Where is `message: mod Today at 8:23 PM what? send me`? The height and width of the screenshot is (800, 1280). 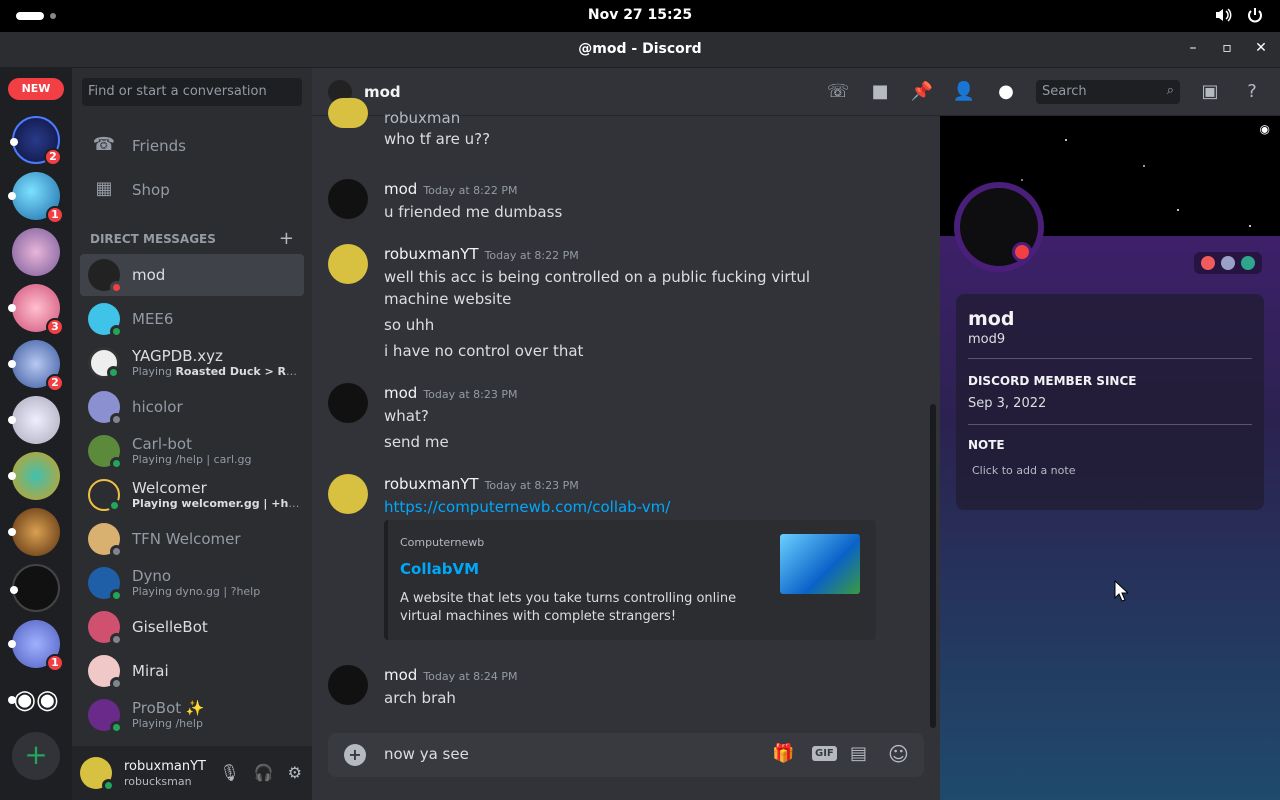 message: mod Today at 8:23 PM what? send me is located at coordinates (608, 418).